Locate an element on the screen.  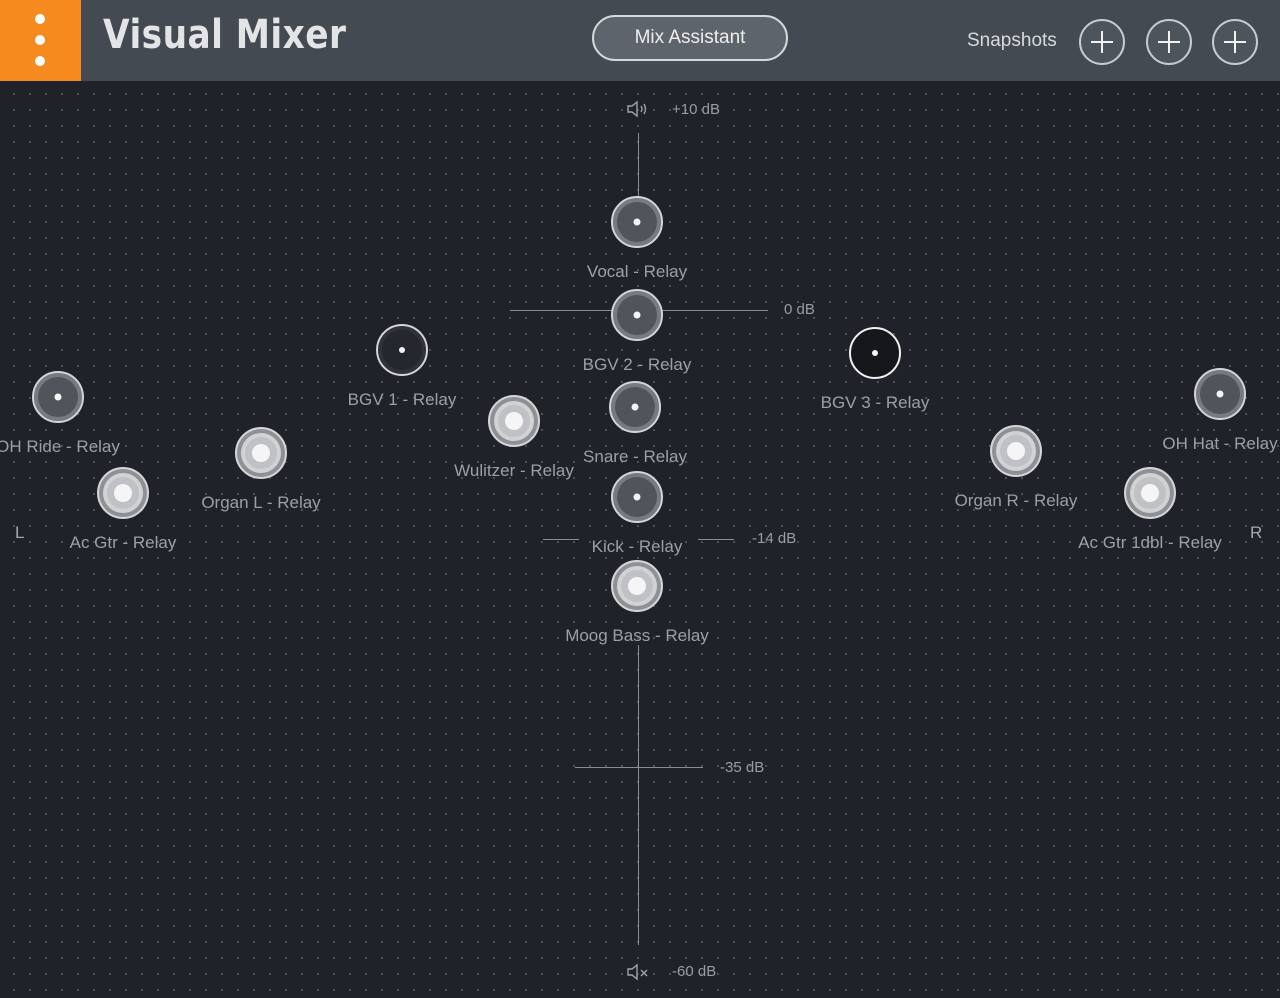
track-label: Snare - Relay is located at coordinates (635, 456).